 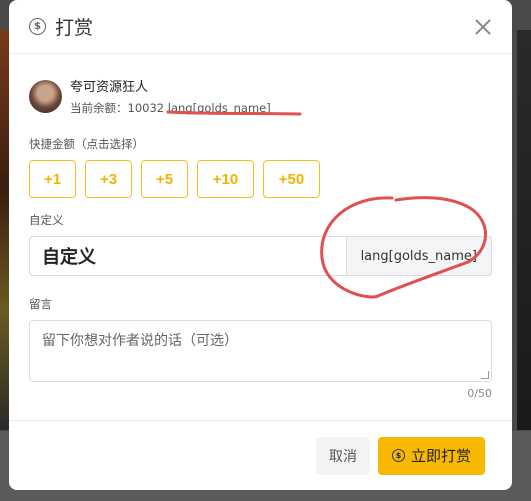 I want to click on author-name: 夸可资源狂人, so click(x=109, y=87).